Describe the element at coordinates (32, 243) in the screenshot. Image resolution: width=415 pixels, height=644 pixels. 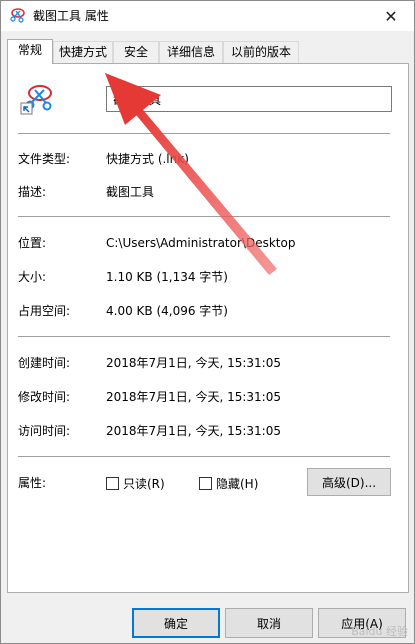
I see `location-label: 位置:` at that location.